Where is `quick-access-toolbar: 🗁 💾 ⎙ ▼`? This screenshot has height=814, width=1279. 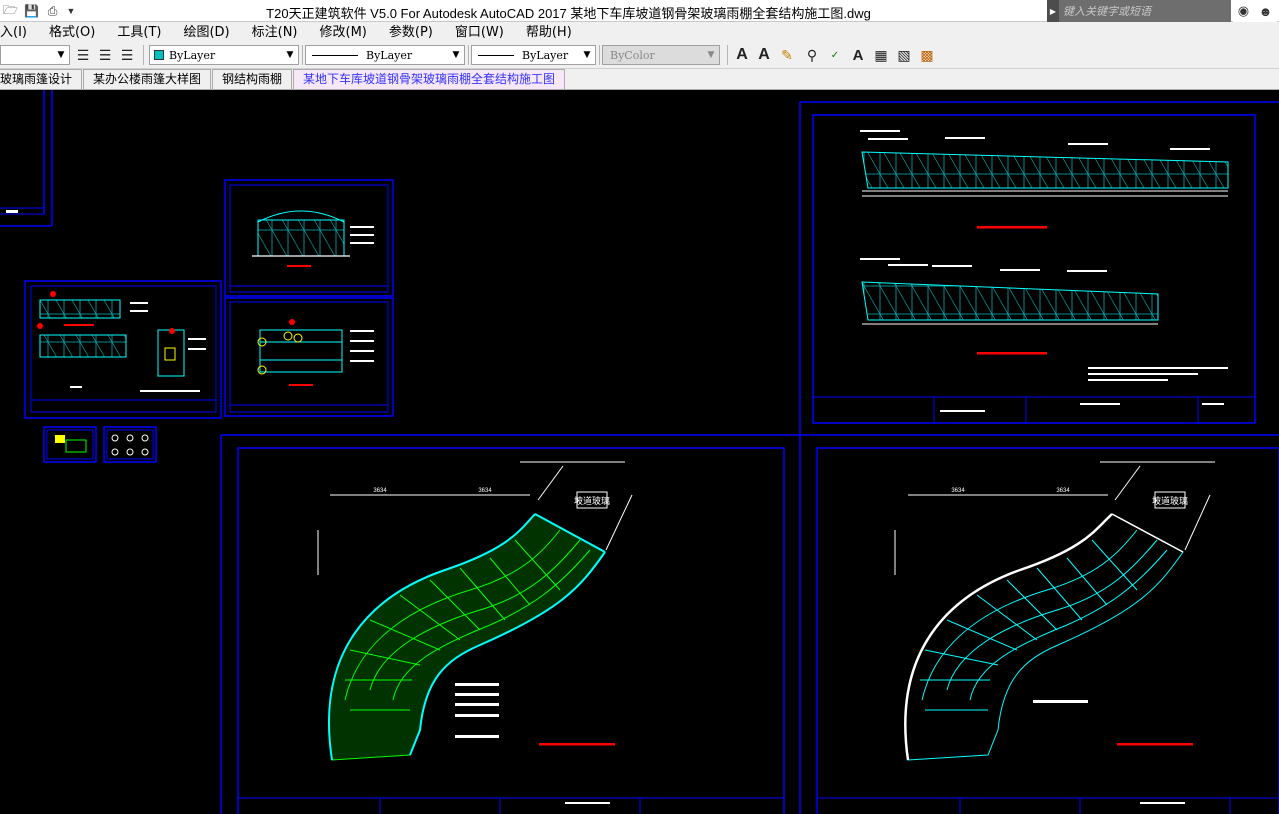 quick-access-toolbar: 🗁 💾 ⎙ ▼ is located at coordinates (39, 11).